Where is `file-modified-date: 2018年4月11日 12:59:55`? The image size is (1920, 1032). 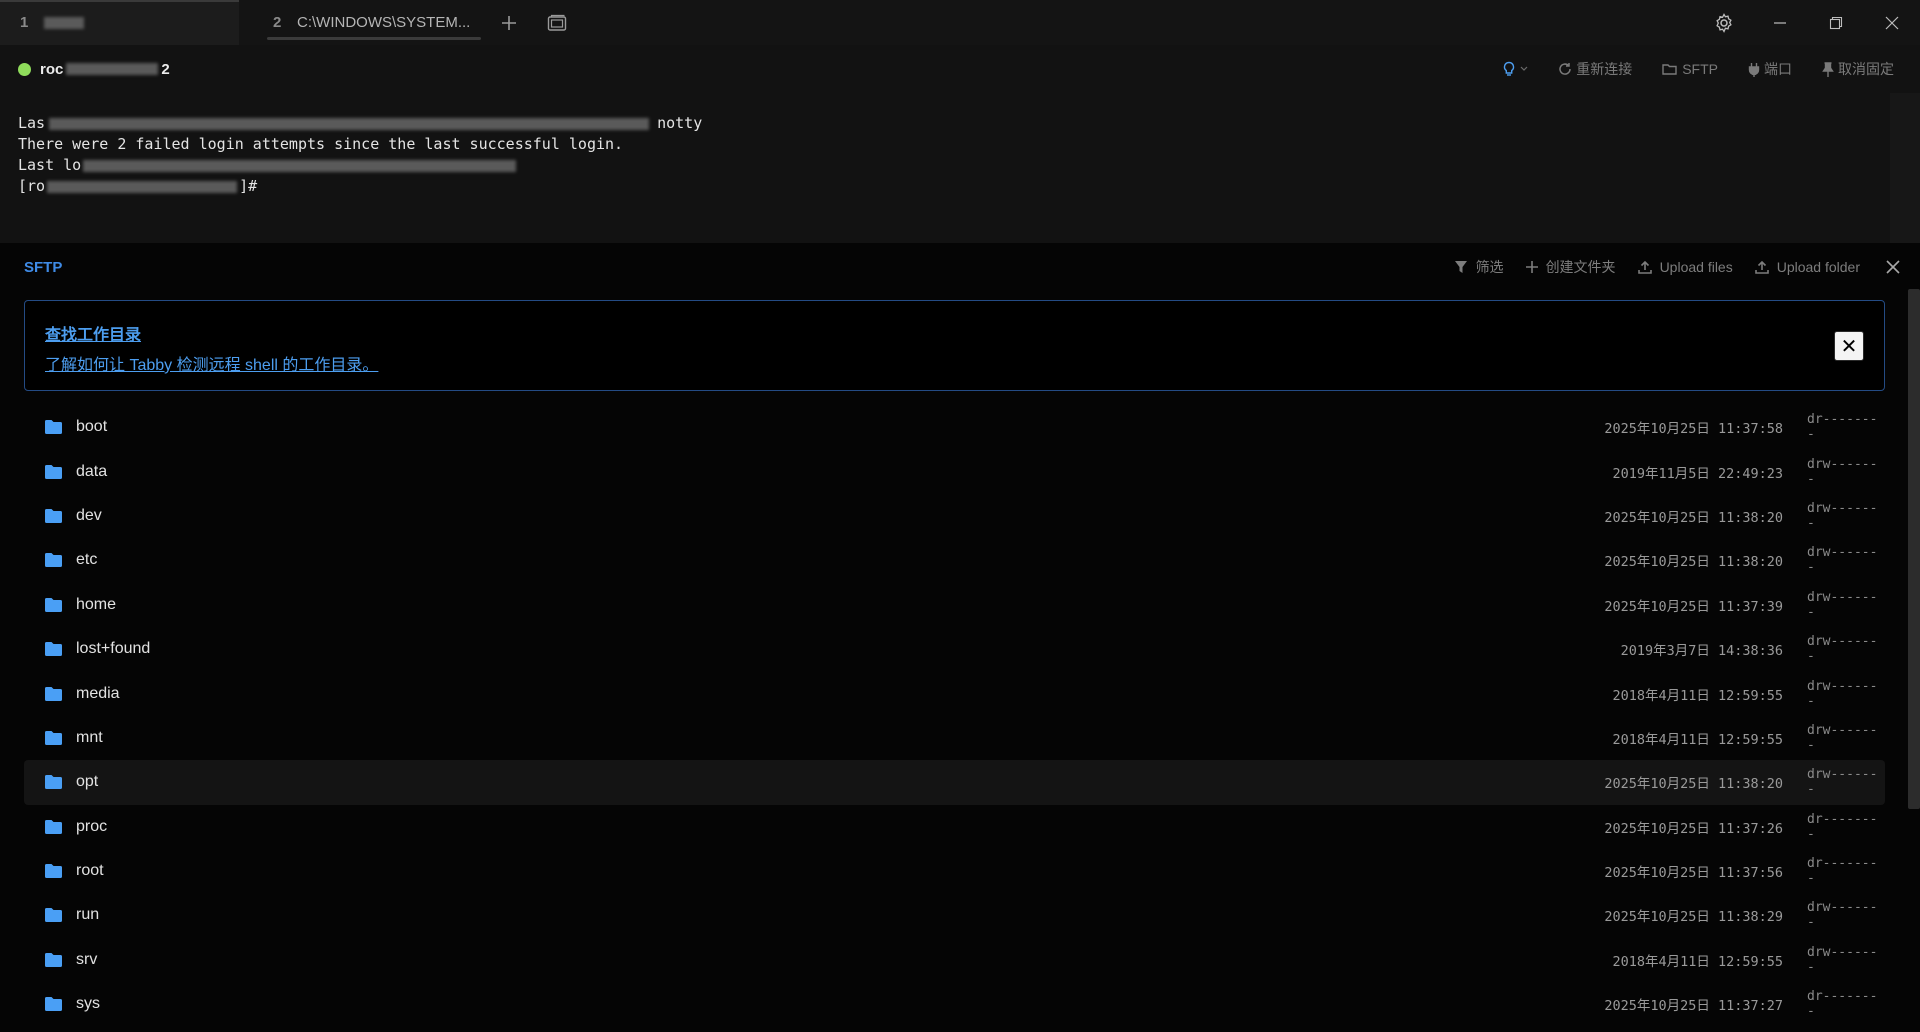 file-modified-date: 2018年4月11日 12:59:55 is located at coordinates (1697, 961).